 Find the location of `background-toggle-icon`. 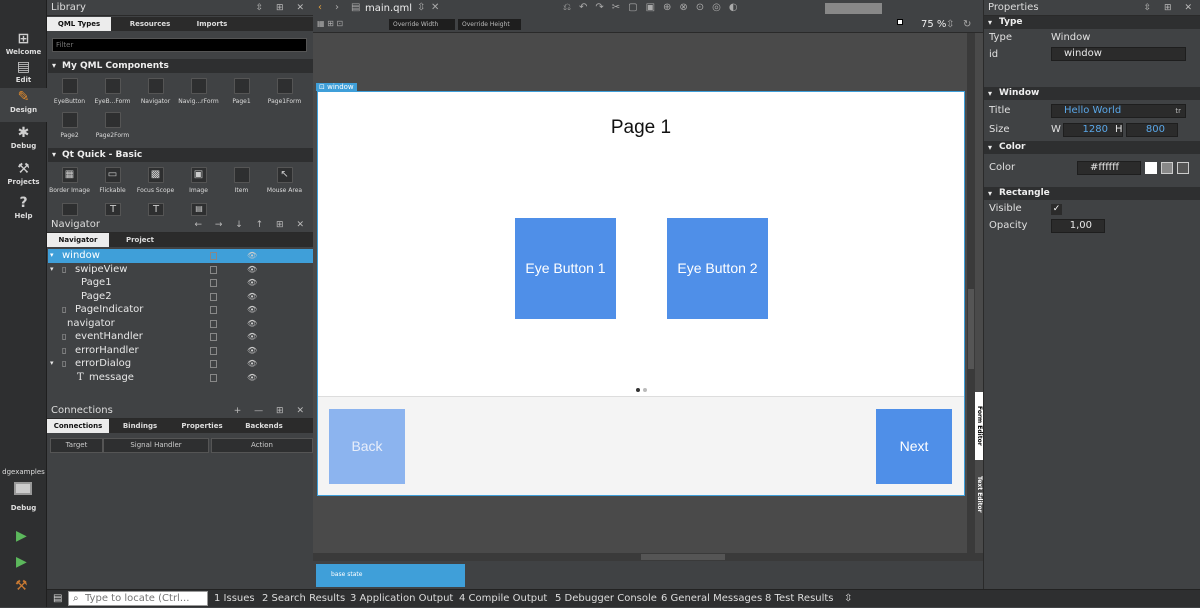

background-toggle-icon is located at coordinates (900, 22).